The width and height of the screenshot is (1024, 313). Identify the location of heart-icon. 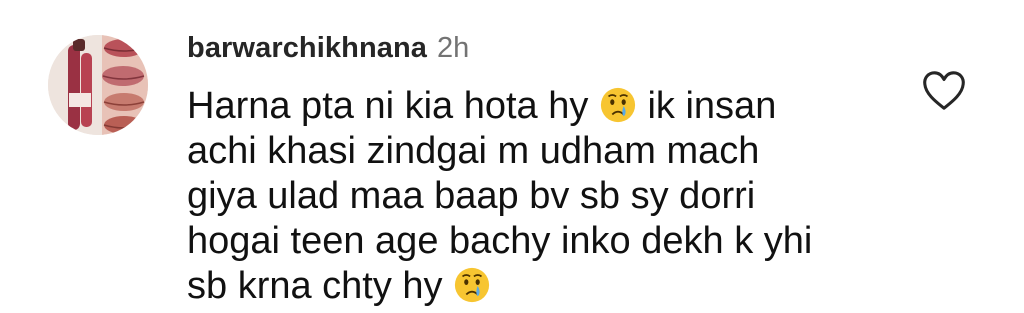
(944, 91).